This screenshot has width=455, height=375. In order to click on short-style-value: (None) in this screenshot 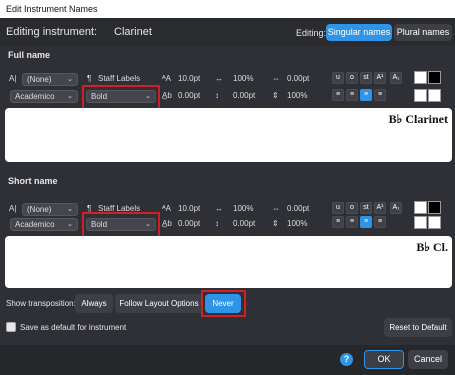, I will do `click(39, 209)`.